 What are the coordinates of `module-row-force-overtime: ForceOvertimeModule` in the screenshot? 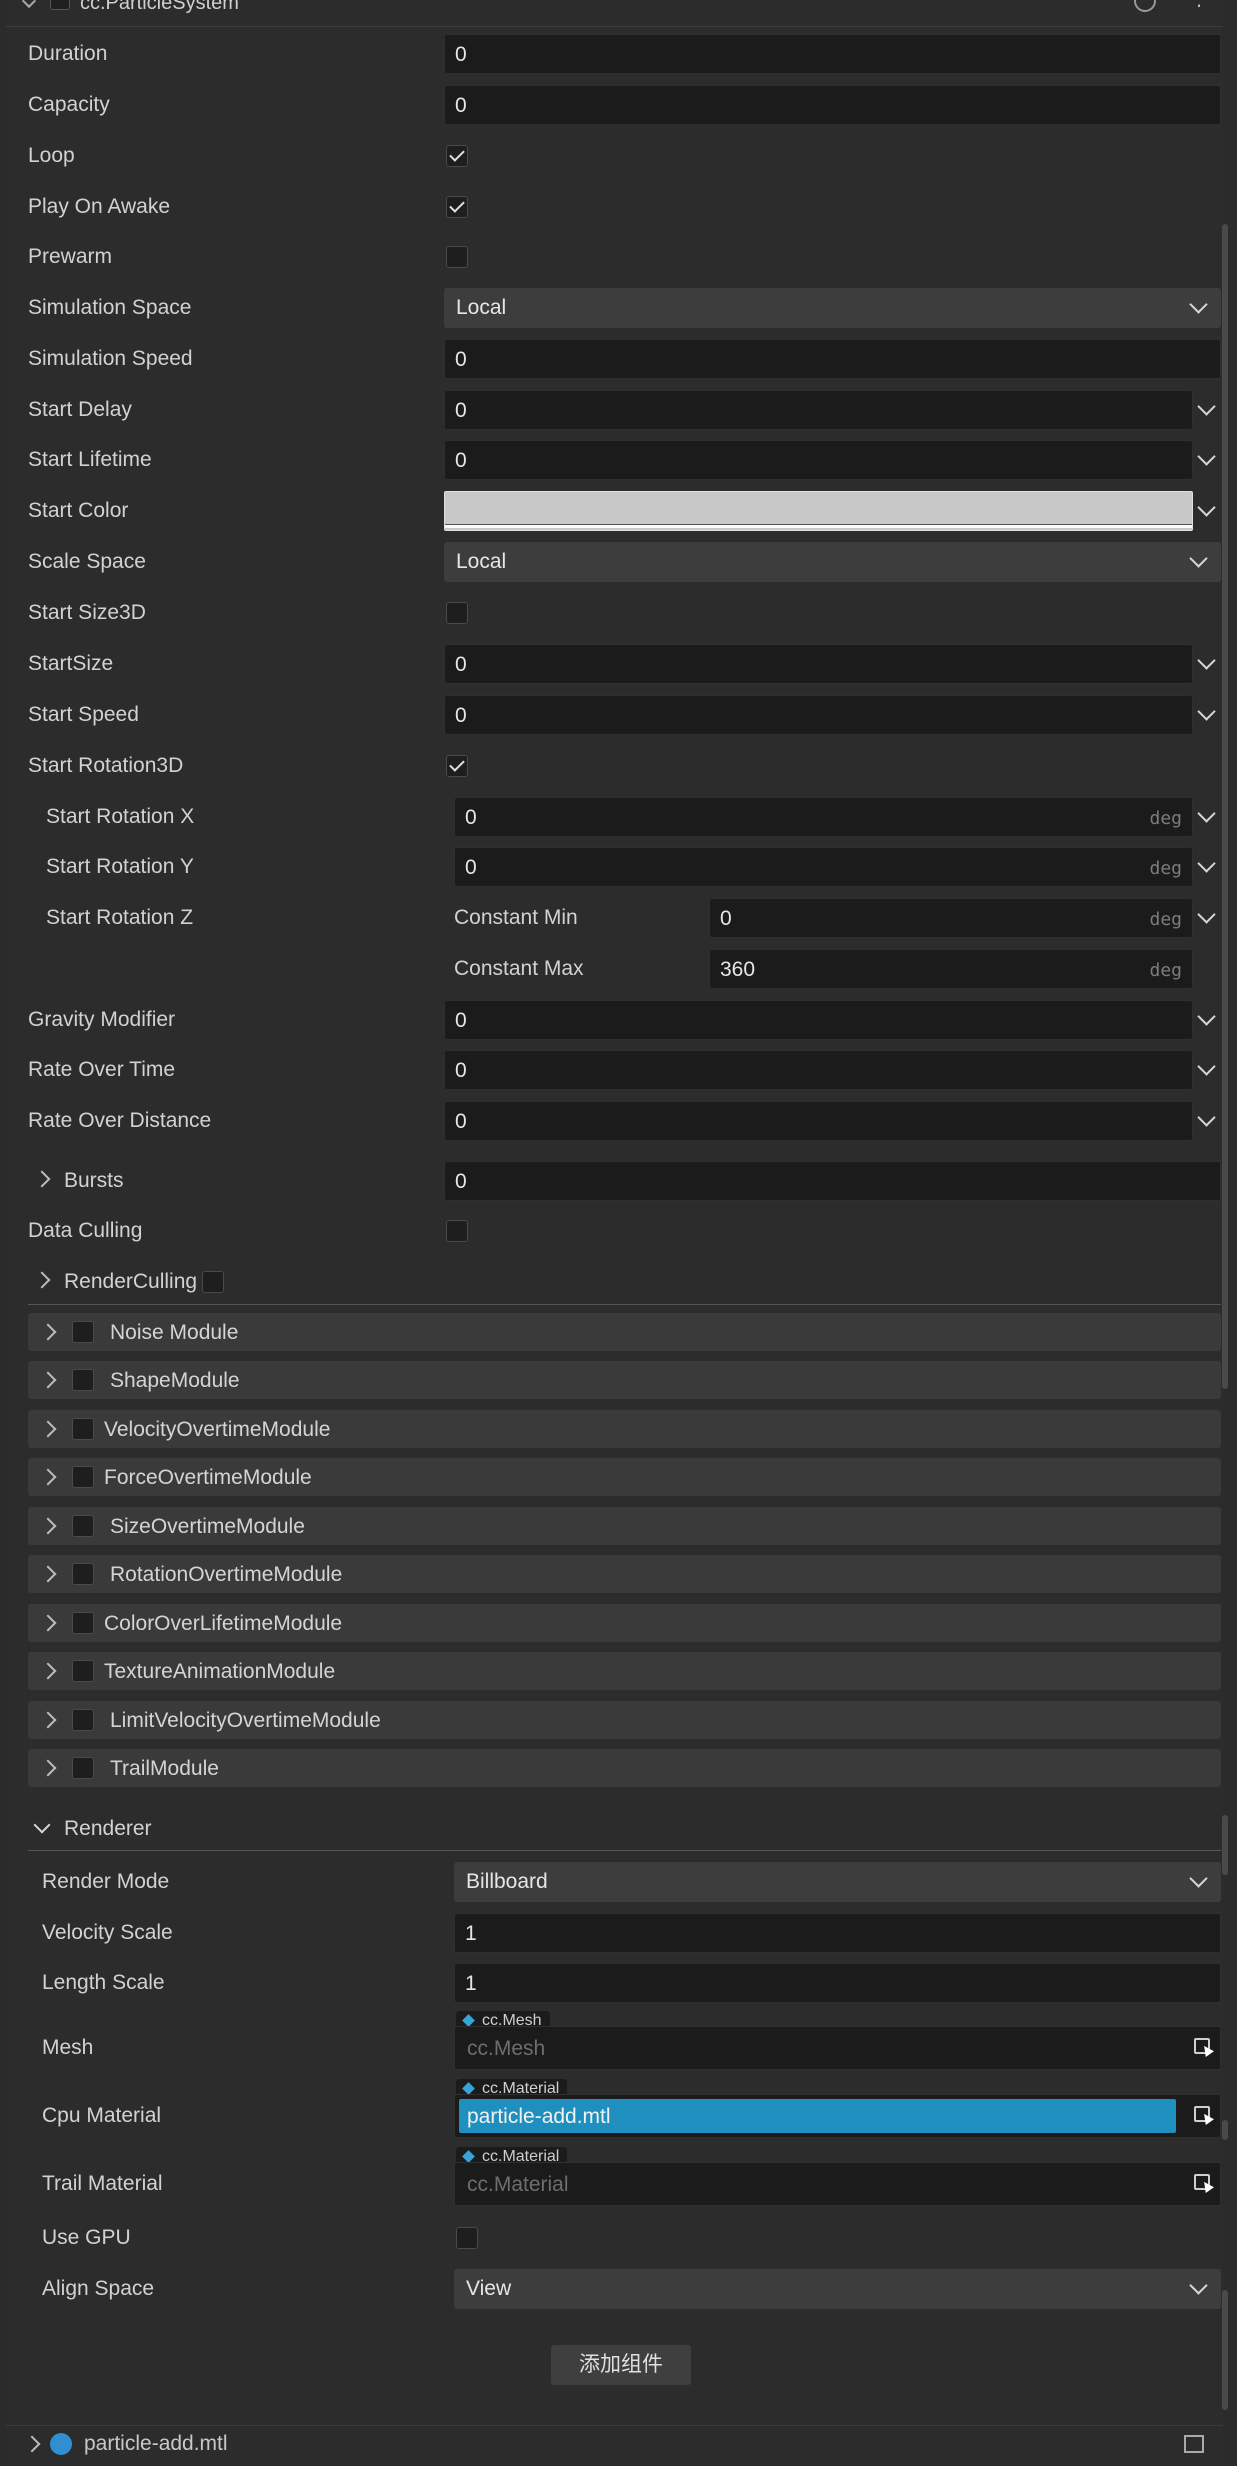 It's located at (624, 1477).